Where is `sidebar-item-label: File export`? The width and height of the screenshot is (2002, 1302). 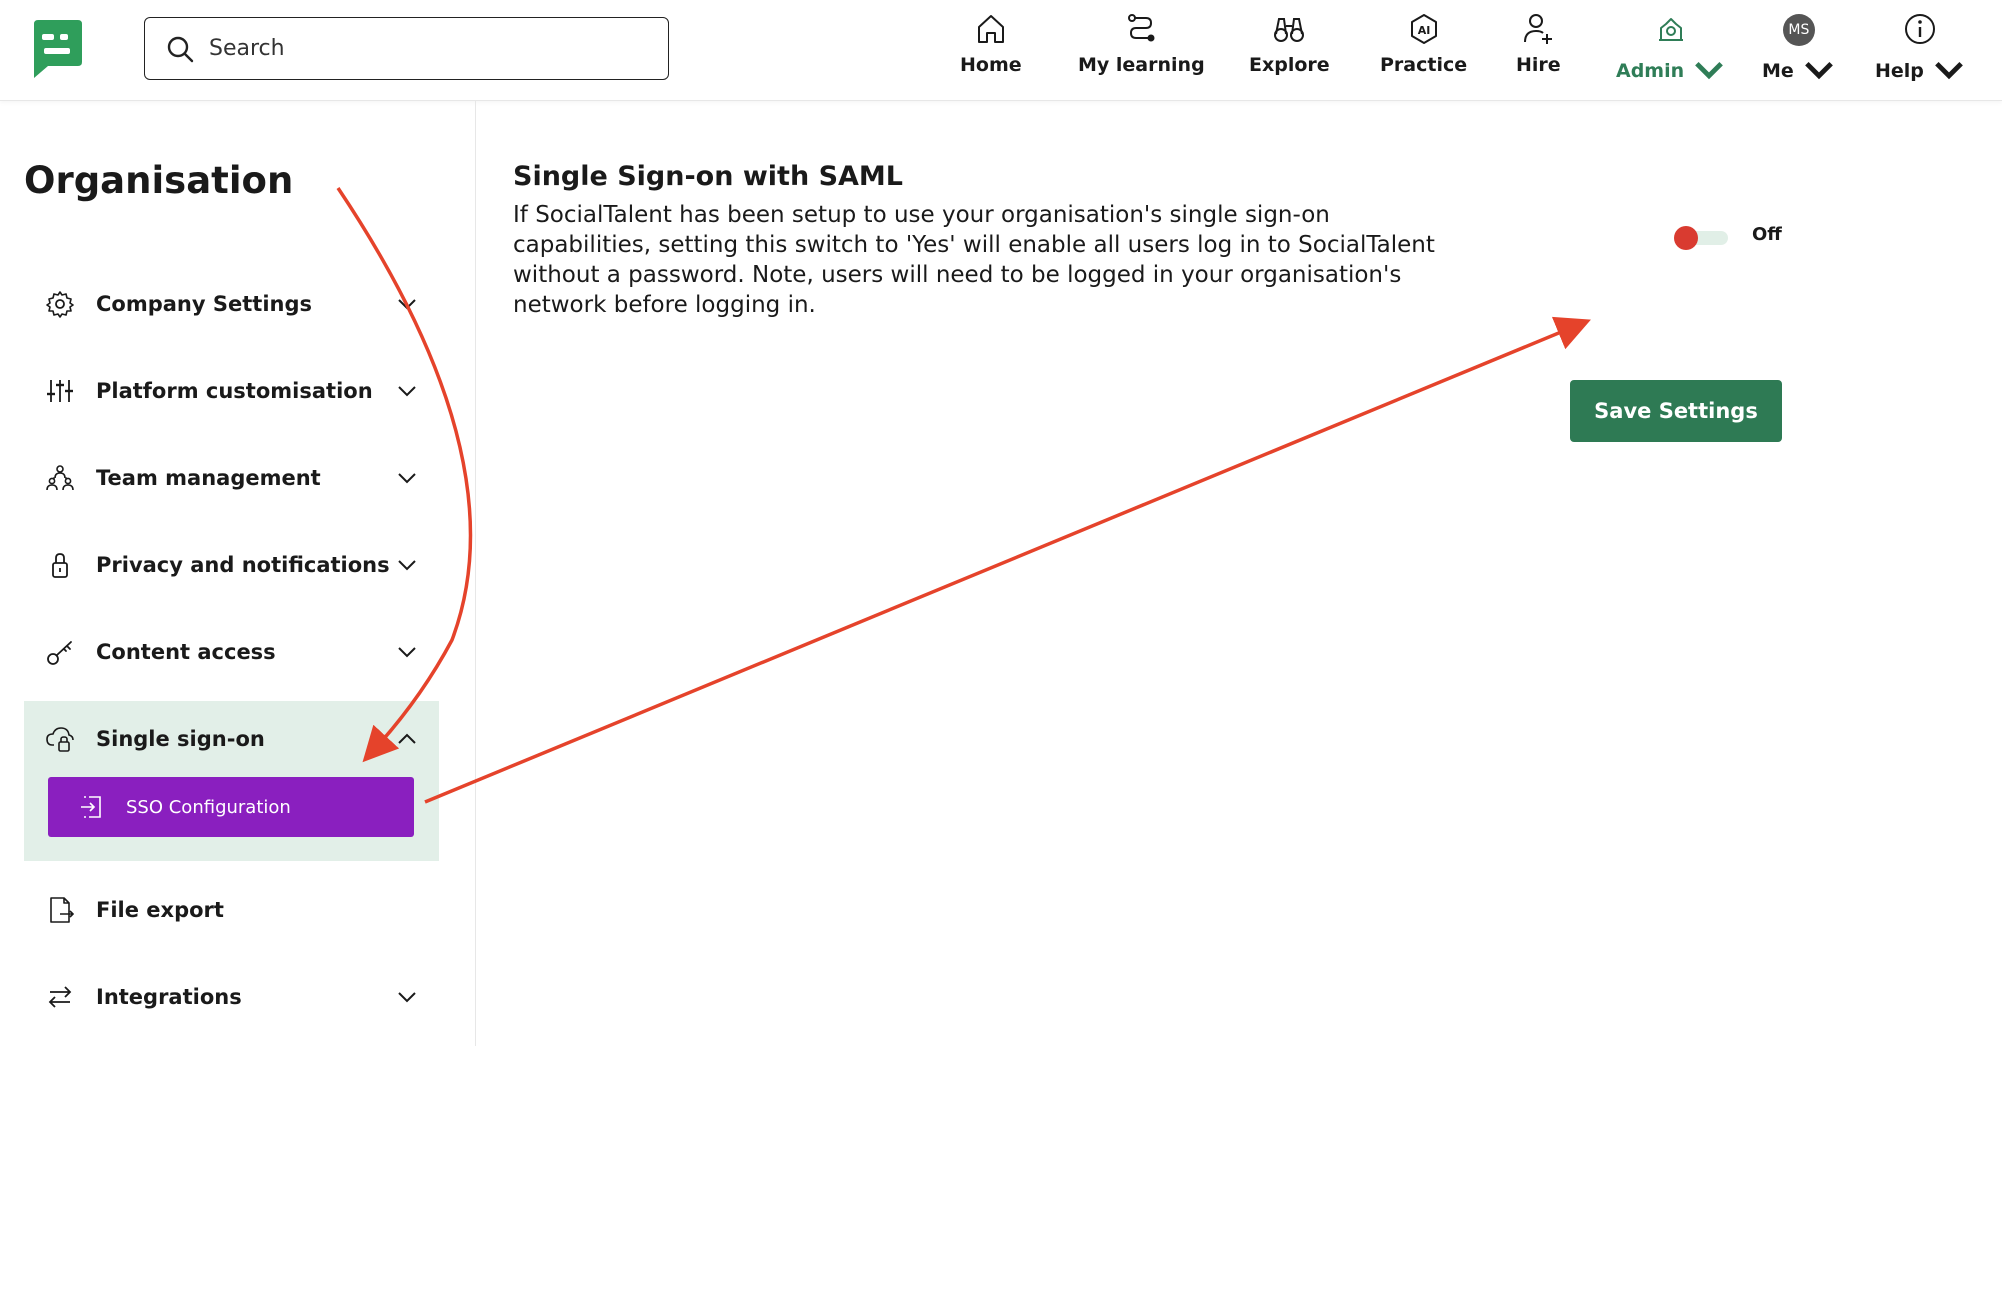 sidebar-item-label: File export is located at coordinates (160, 910).